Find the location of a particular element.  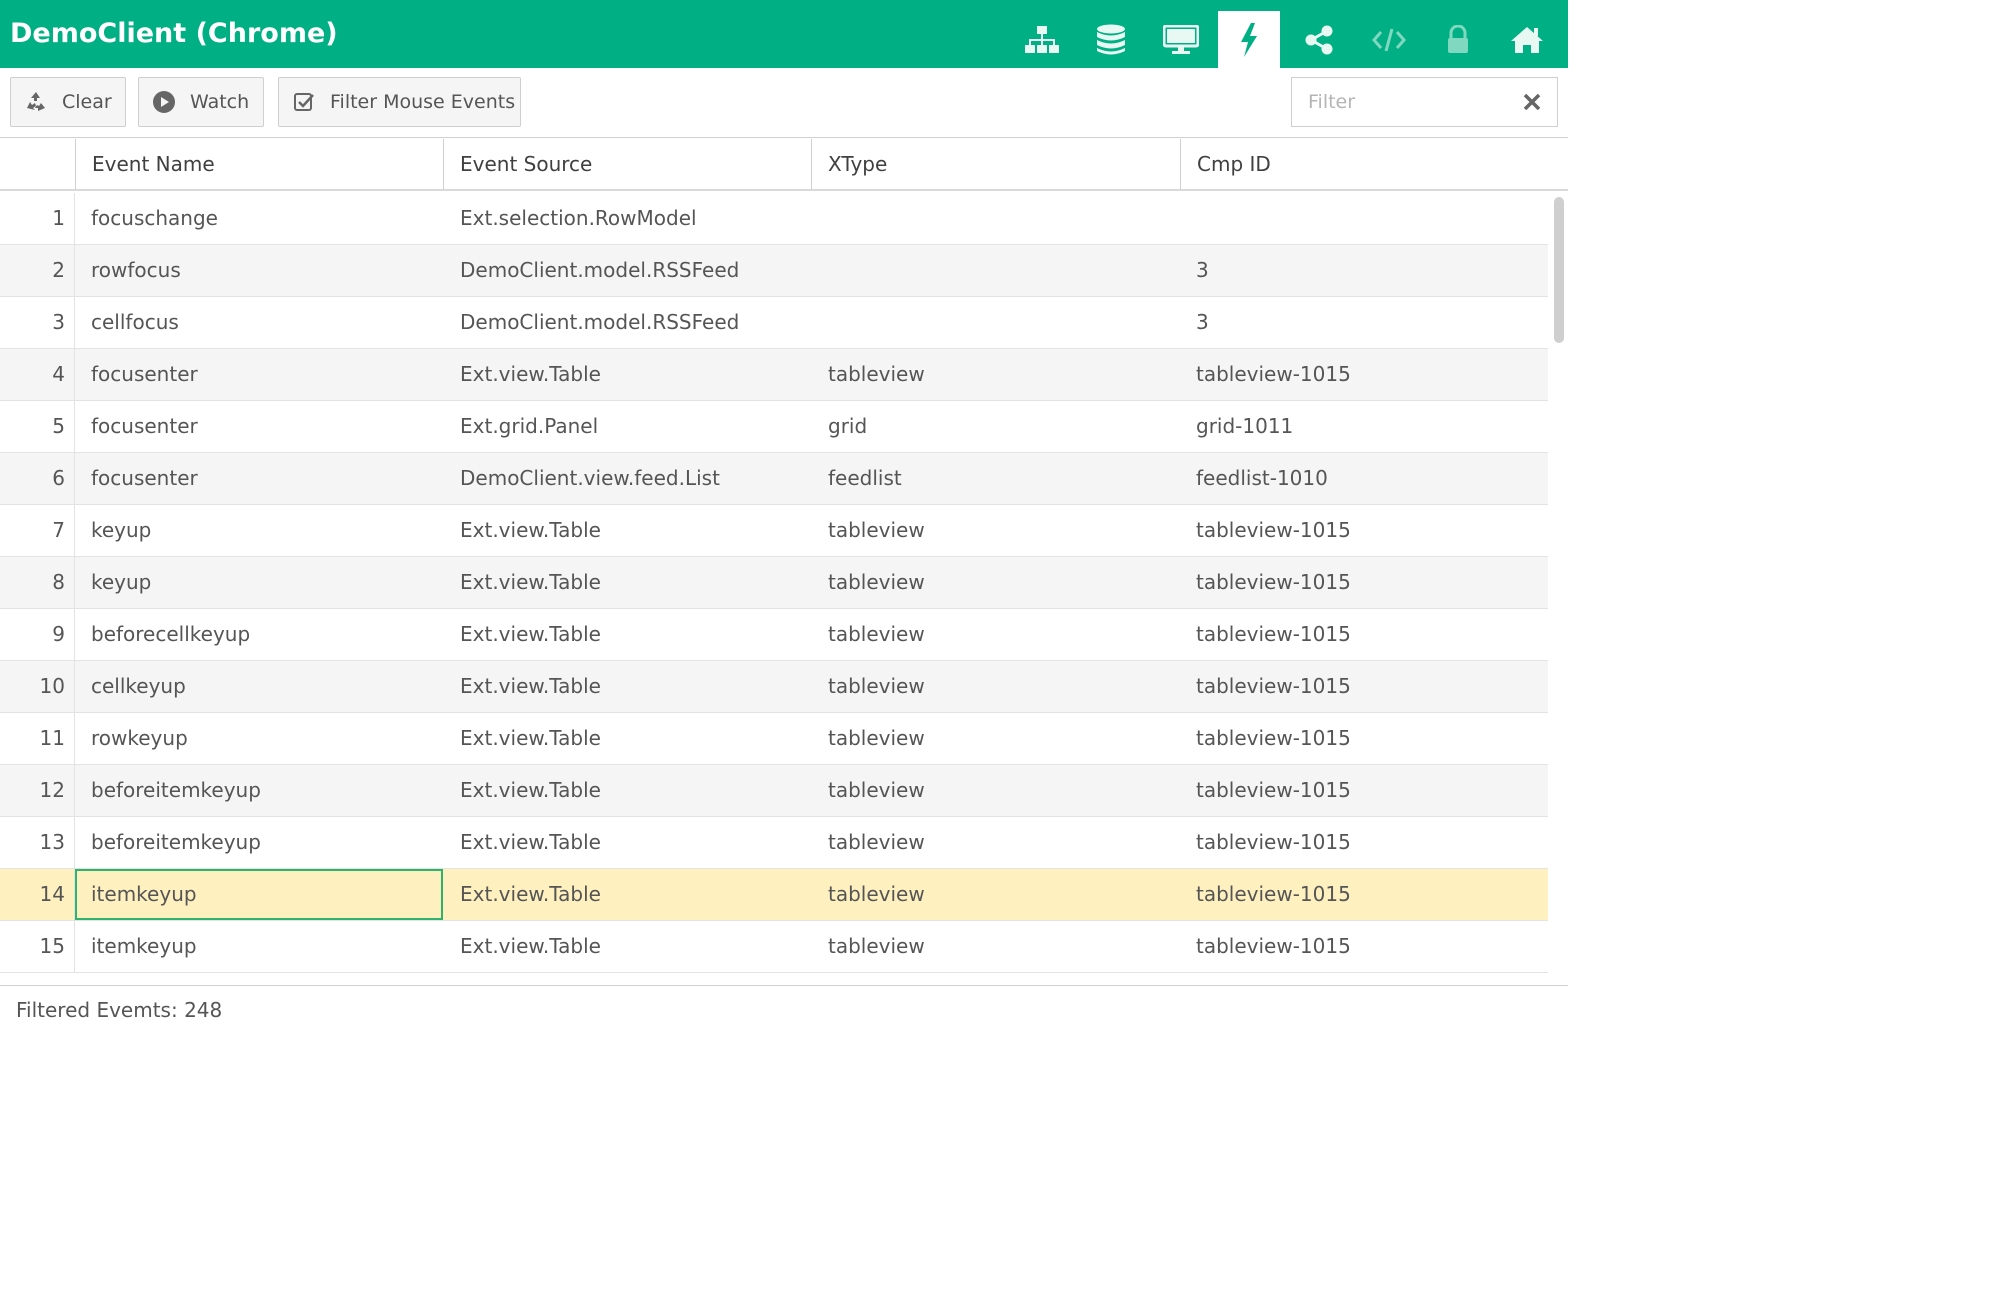

app-header: DemoClient (Chrome) is located at coordinates (784, 34).